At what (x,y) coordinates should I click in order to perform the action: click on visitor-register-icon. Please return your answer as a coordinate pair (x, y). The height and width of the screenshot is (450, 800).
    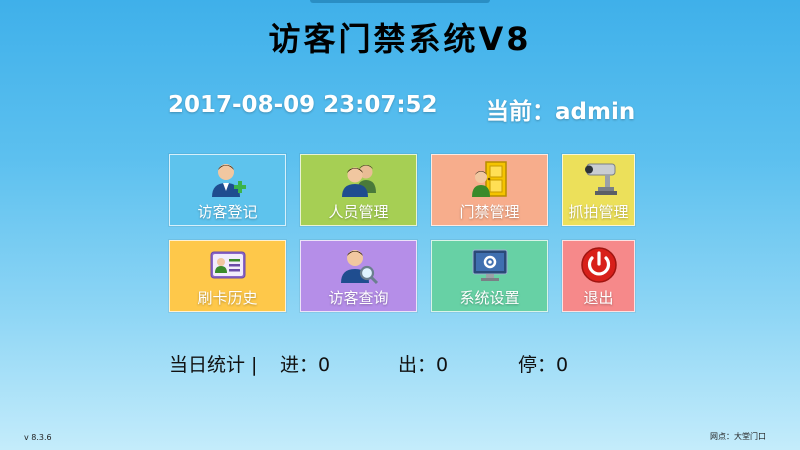
    Looking at the image, I should click on (228, 180).